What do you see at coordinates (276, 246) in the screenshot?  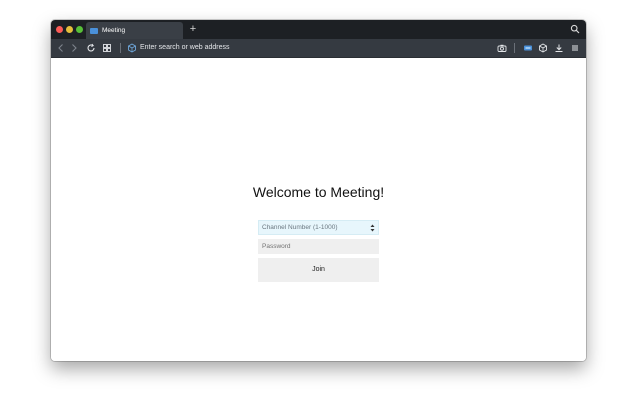 I see `password-placeholder: Password` at bounding box center [276, 246].